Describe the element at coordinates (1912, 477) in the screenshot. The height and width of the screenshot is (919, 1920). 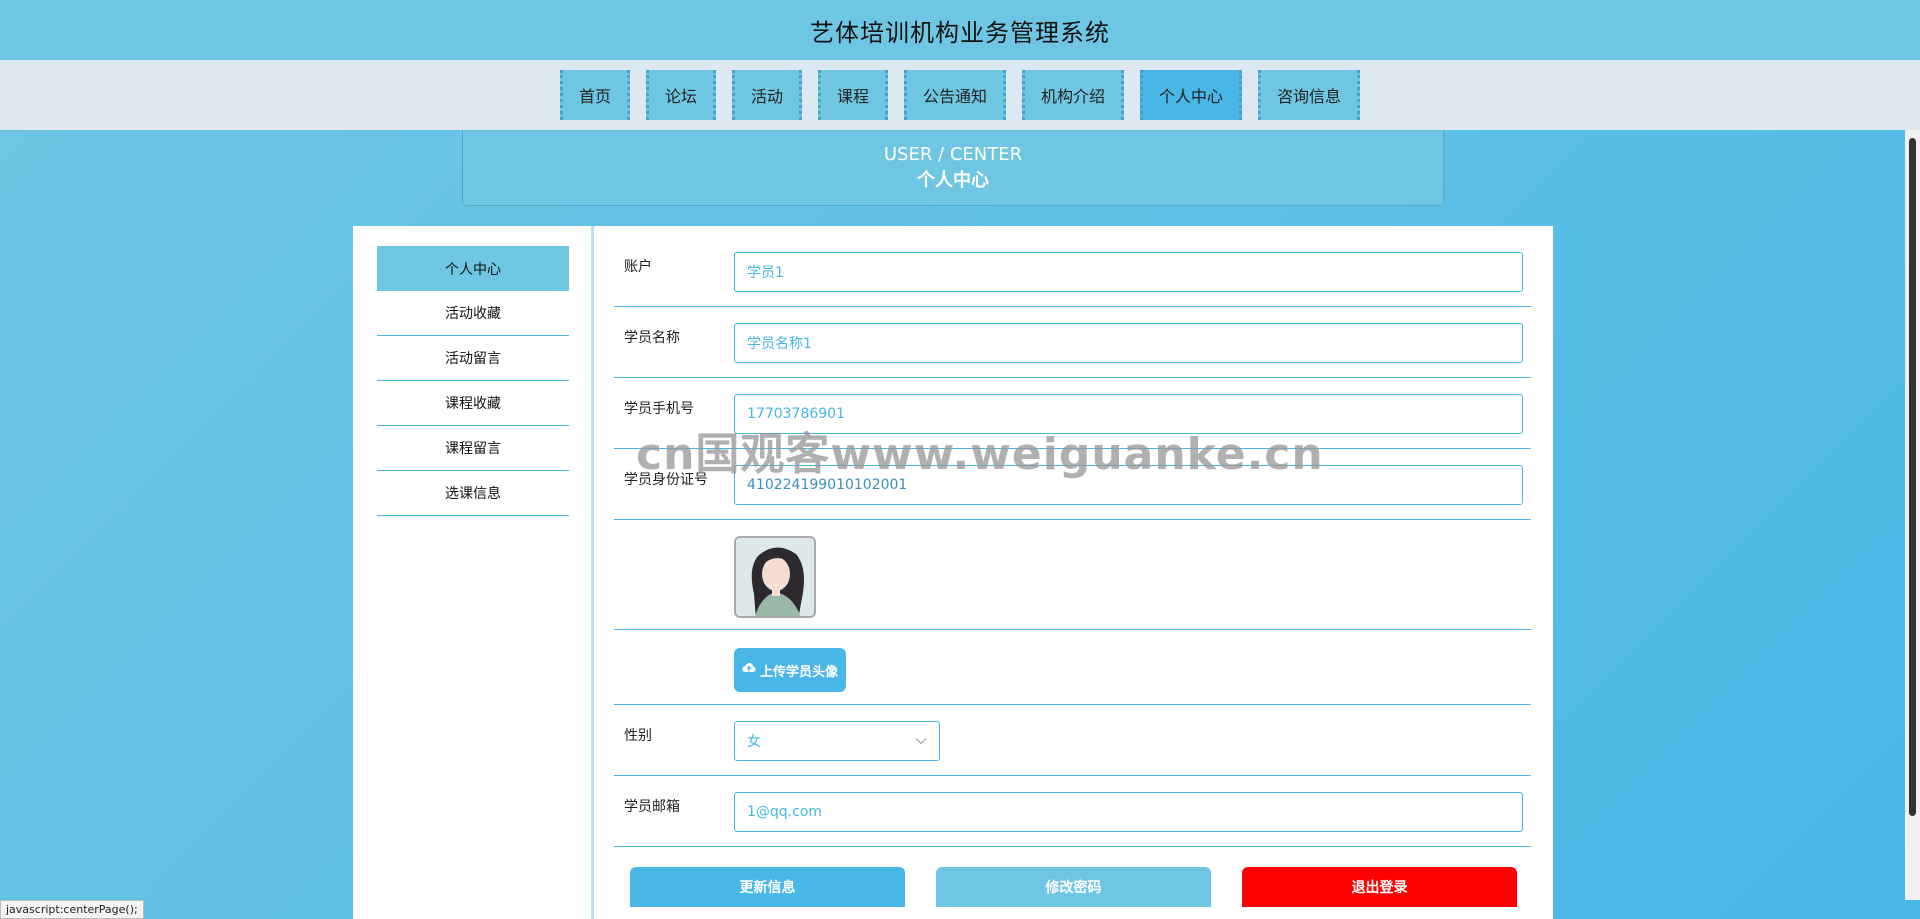
I see `scrollbar-thumb` at that location.